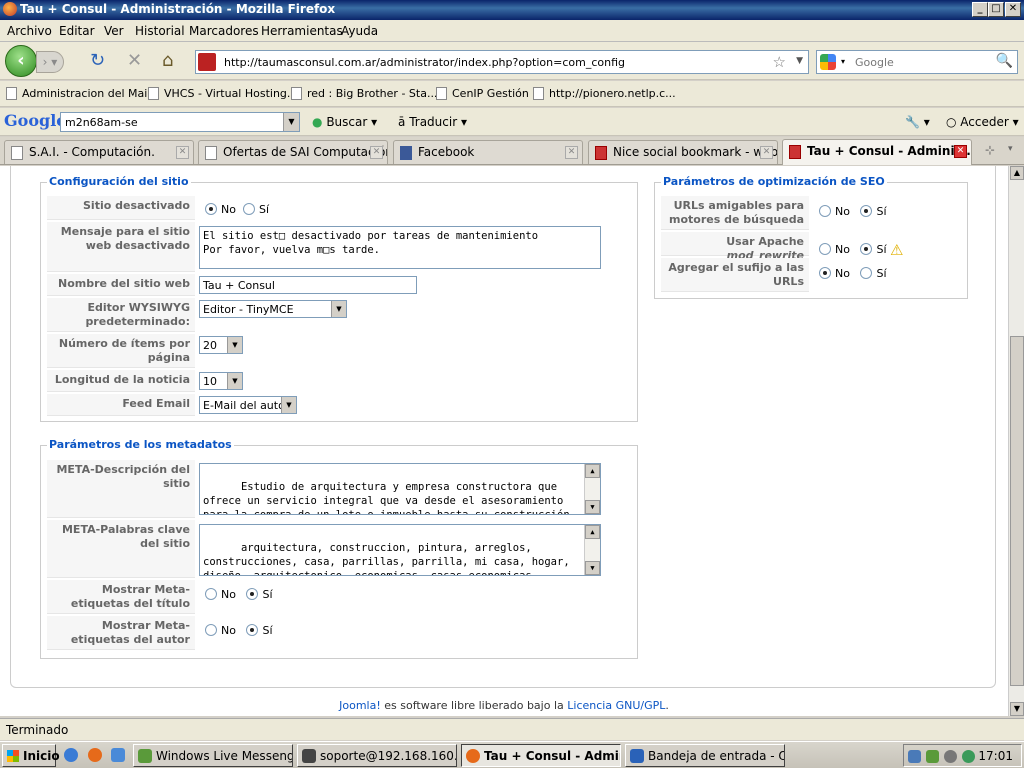  Describe the element at coordinates (1017, 511) in the screenshot. I see `scroll-thumb` at that location.